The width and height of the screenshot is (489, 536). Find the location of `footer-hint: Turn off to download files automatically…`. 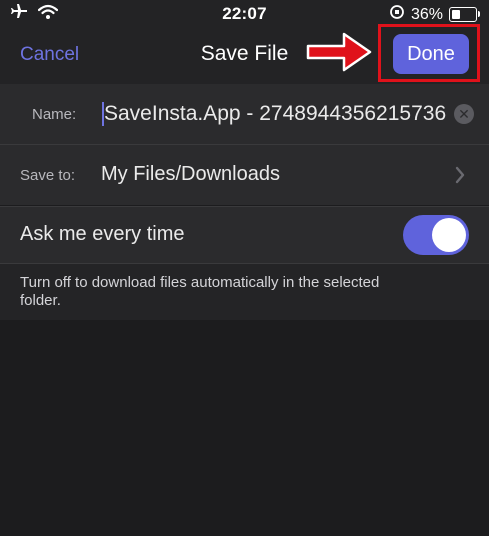

footer-hint: Turn off to download files automatically… is located at coordinates (200, 291).